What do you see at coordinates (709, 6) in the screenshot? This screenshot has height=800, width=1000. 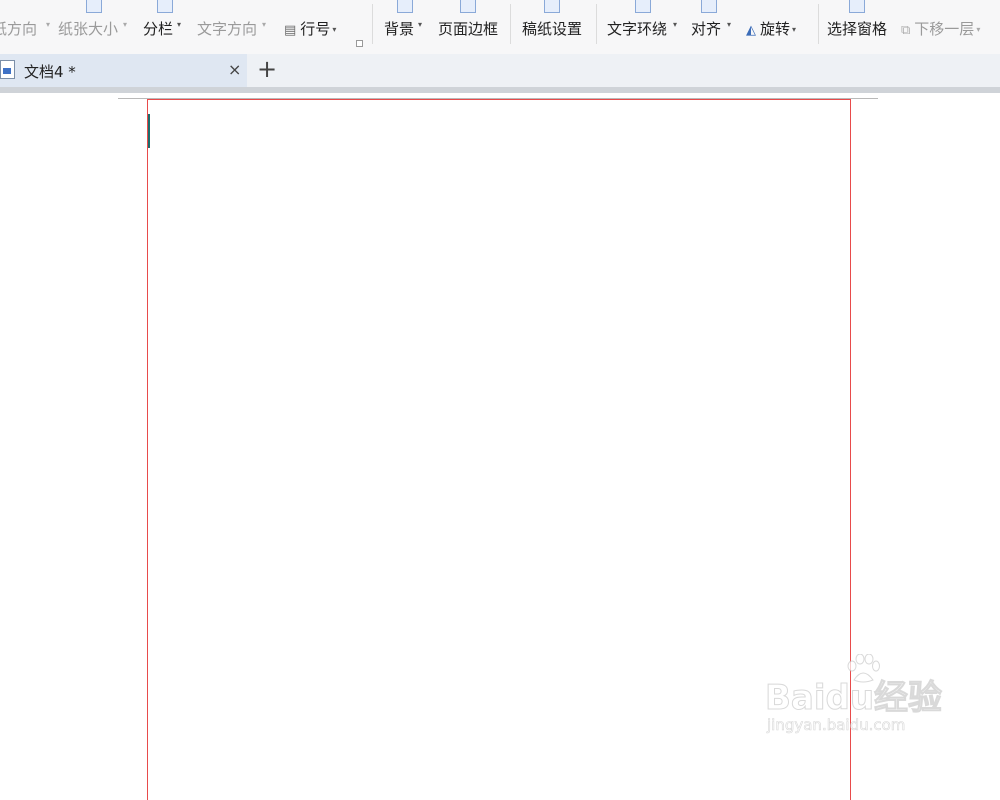 I see `align-icon` at bounding box center [709, 6].